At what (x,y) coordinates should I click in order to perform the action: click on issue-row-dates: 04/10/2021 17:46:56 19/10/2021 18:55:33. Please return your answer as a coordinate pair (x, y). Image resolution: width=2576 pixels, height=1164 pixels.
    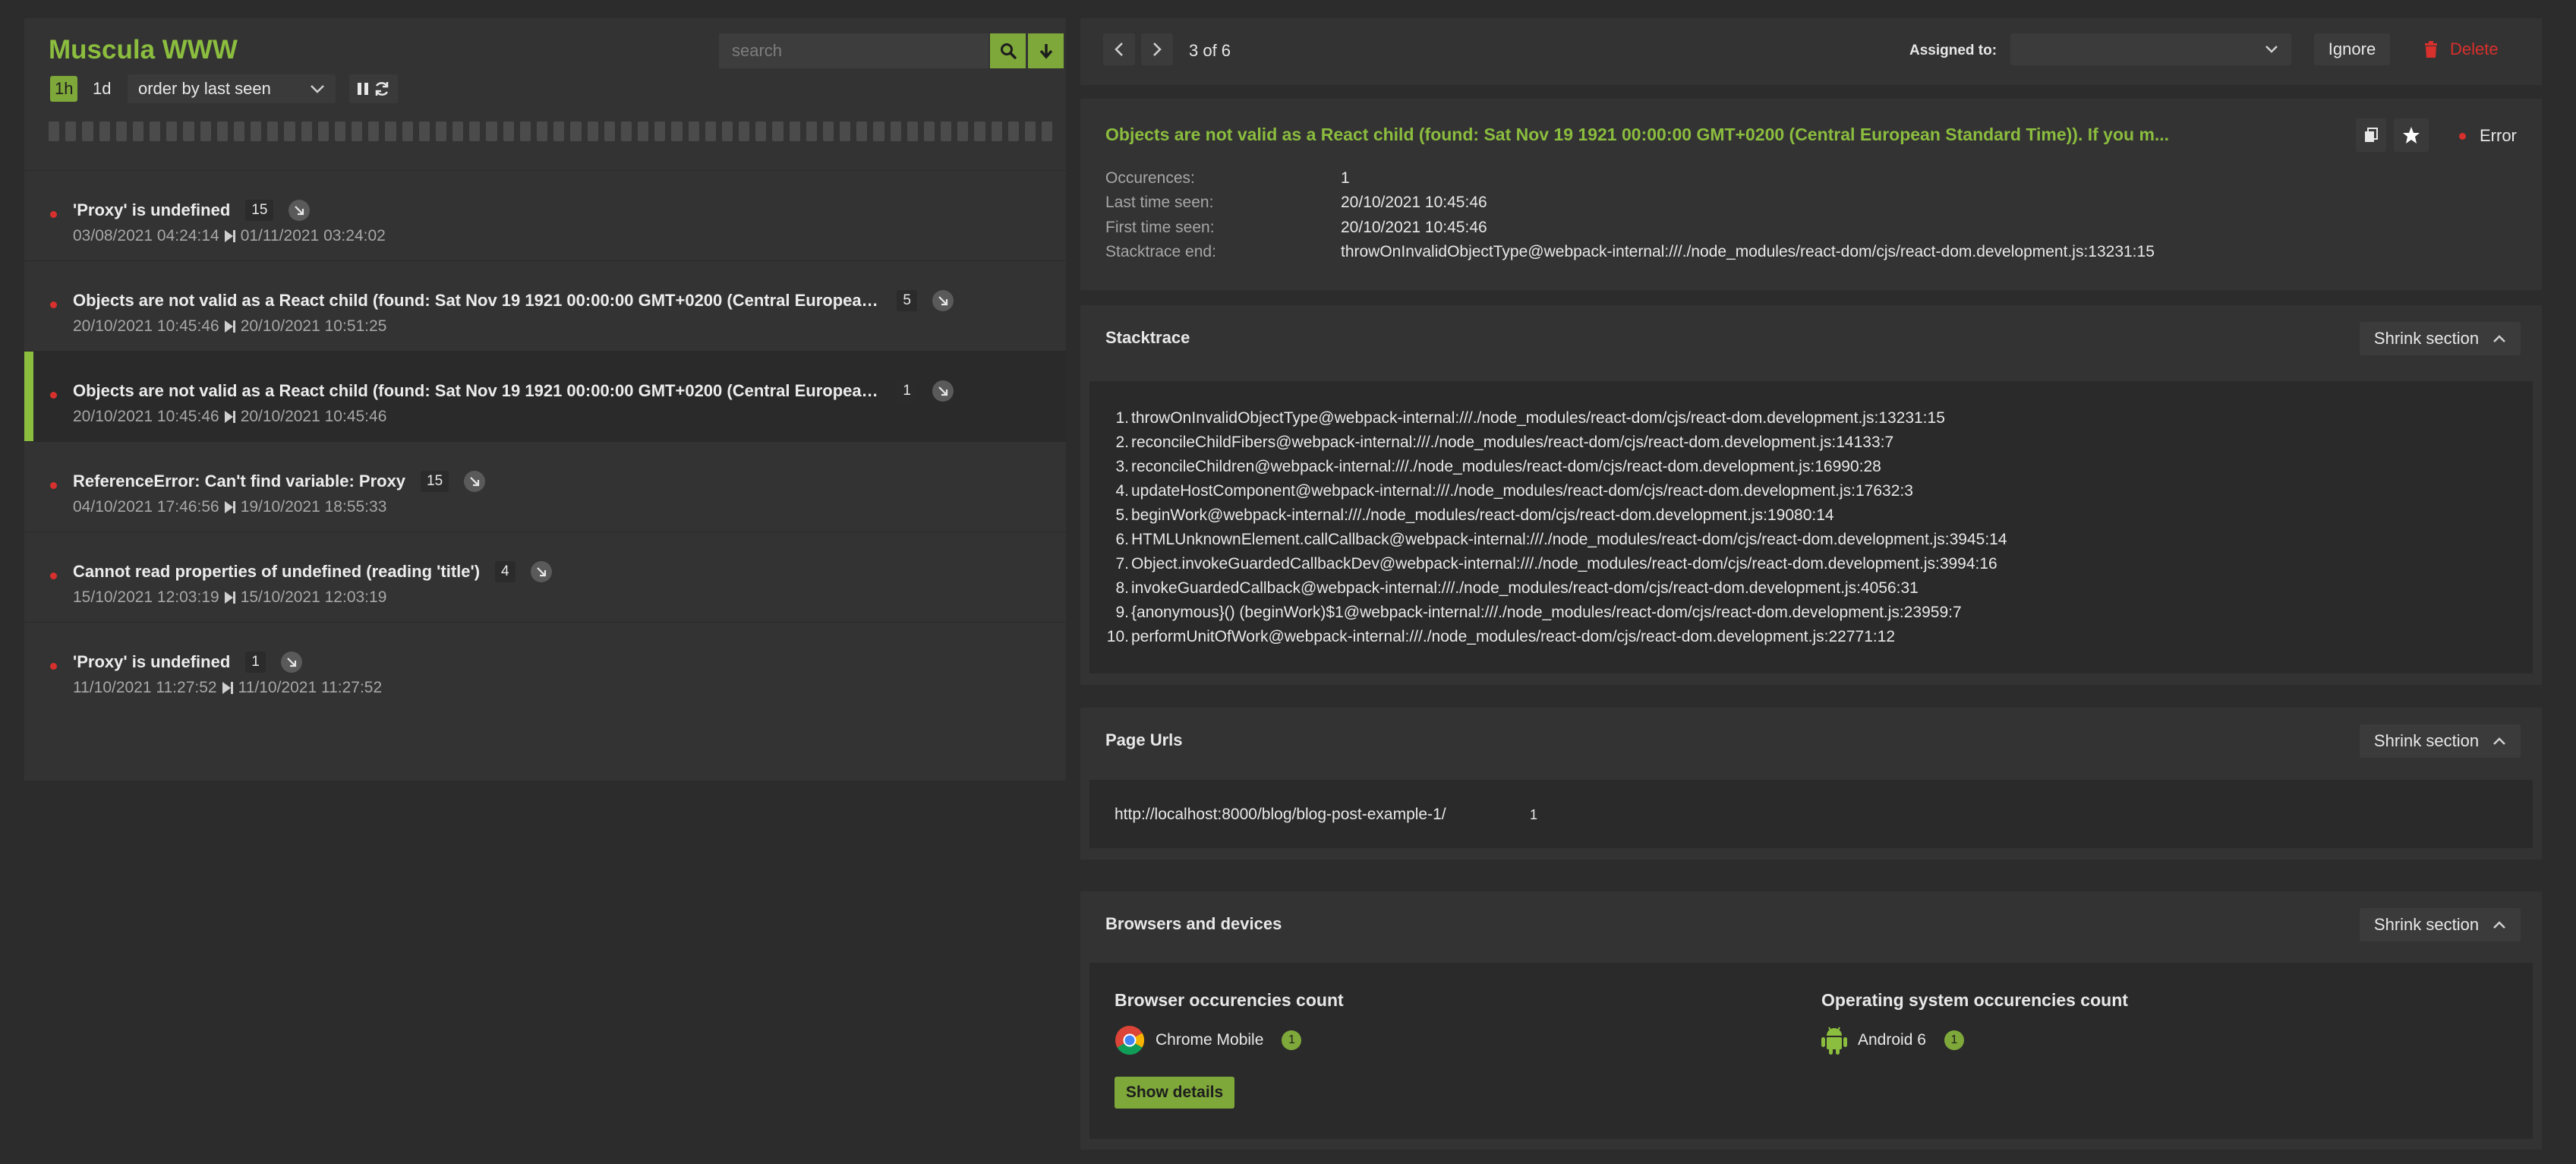
    Looking at the image, I should click on (229, 507).